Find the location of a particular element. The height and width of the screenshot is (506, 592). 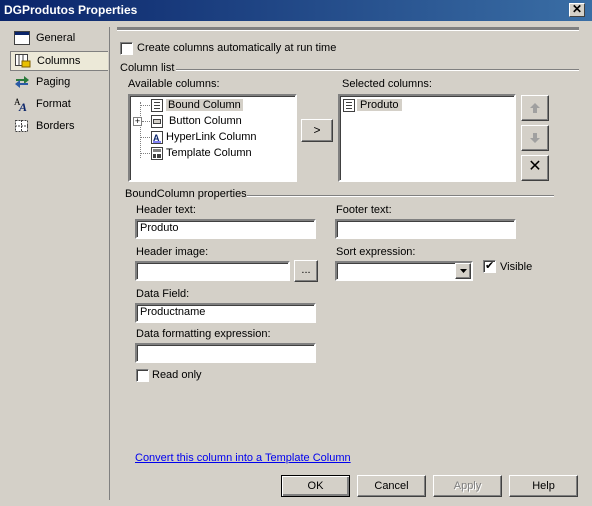

tree-item-label: HyperLink Column is located at coordinates (211, 137).